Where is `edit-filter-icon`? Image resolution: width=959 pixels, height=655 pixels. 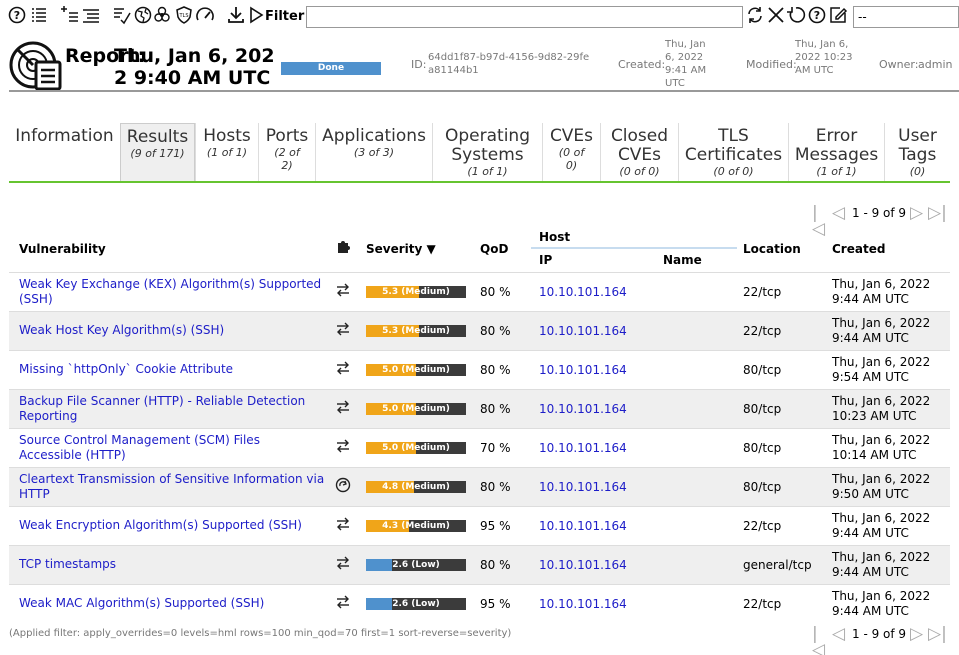 edit-filter-icon is located at coordinates (838, 15).